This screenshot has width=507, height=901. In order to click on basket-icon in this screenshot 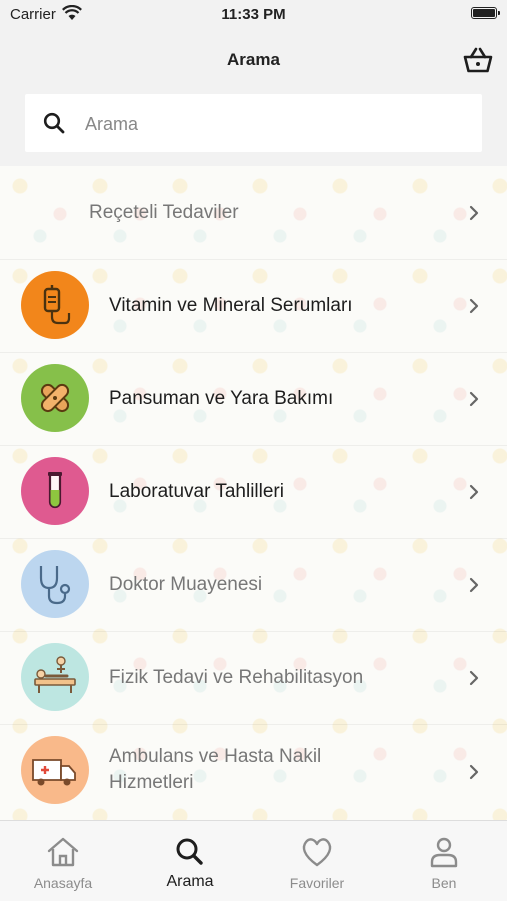, I will do `click(478, 60)`.